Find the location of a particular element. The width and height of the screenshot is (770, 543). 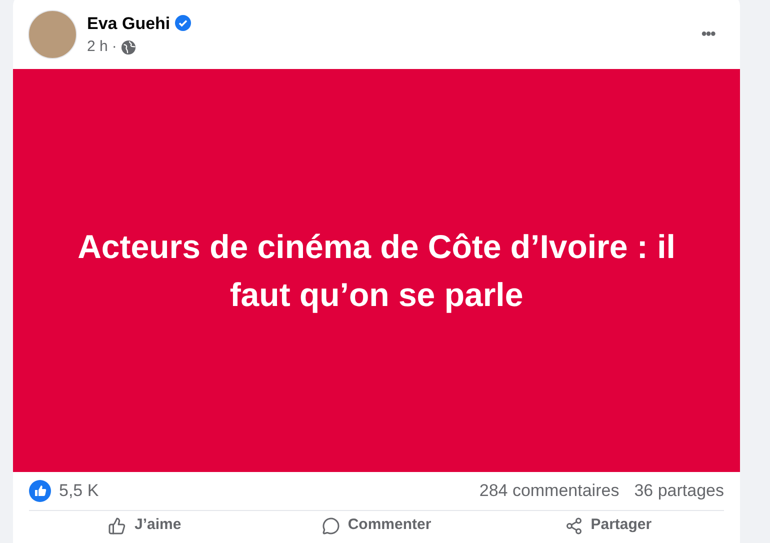

like-icon is located at coordinates (117, 525).